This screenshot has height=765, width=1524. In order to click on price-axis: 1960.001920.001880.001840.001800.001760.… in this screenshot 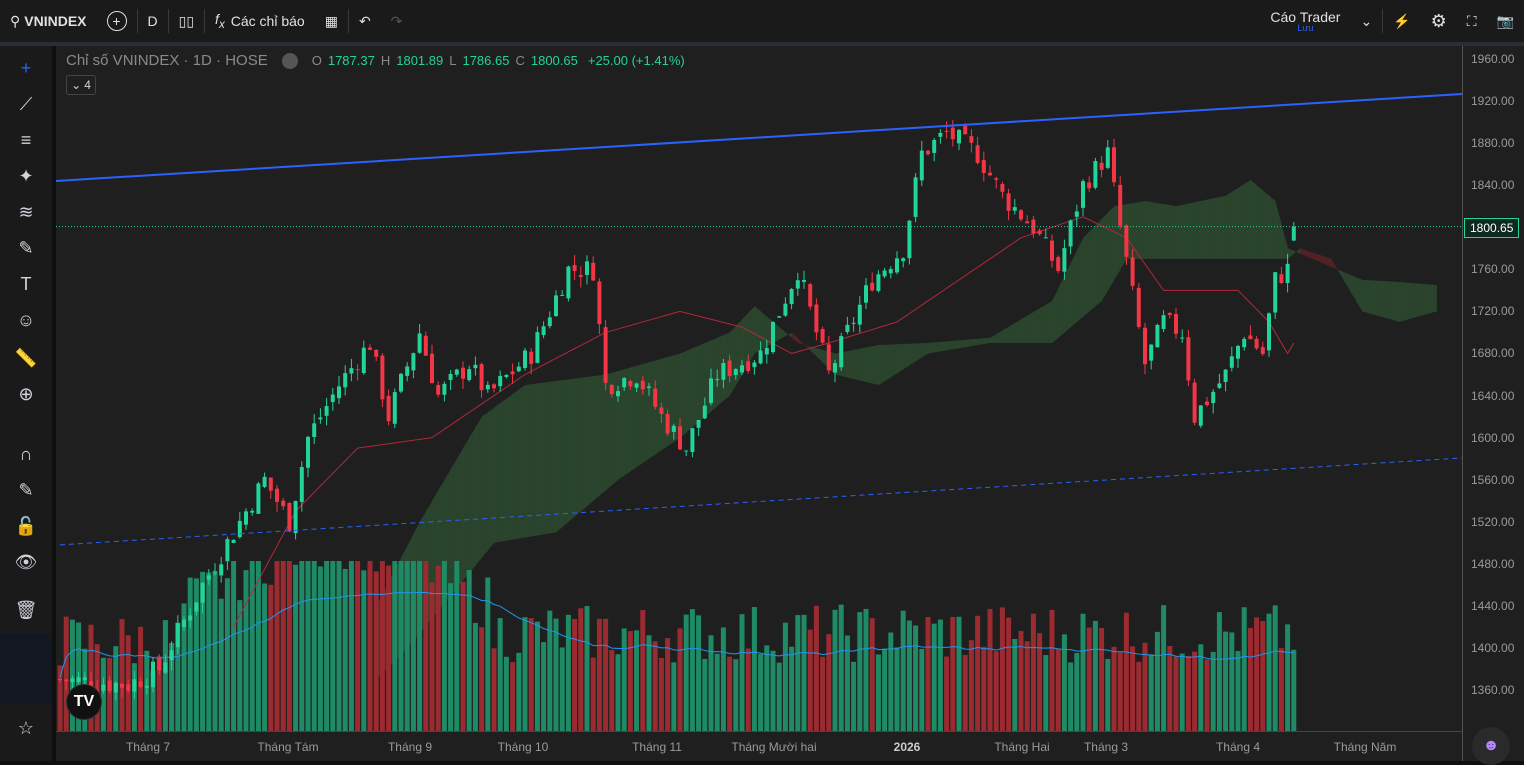, I will do `click(1493, 403)`.